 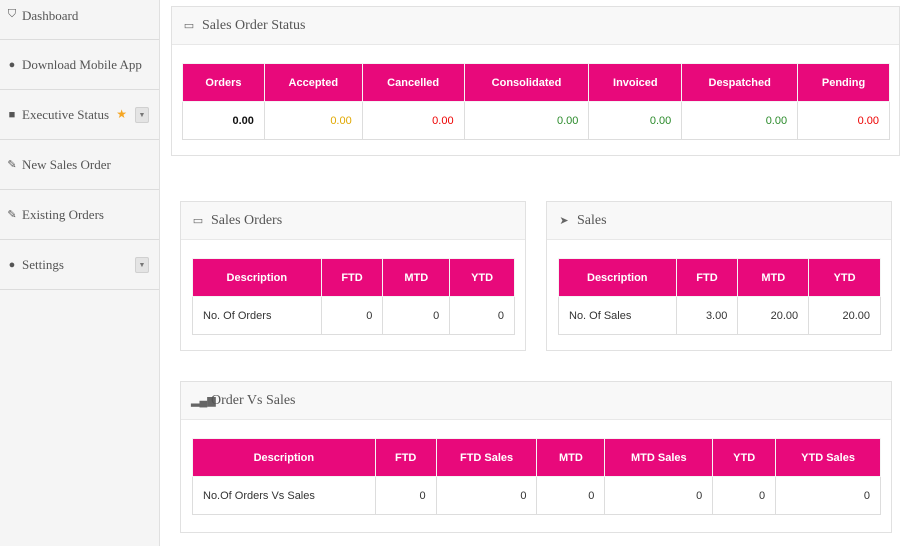 I want to click on location-arrow-icon: ➤, so click(x=564, y=221).